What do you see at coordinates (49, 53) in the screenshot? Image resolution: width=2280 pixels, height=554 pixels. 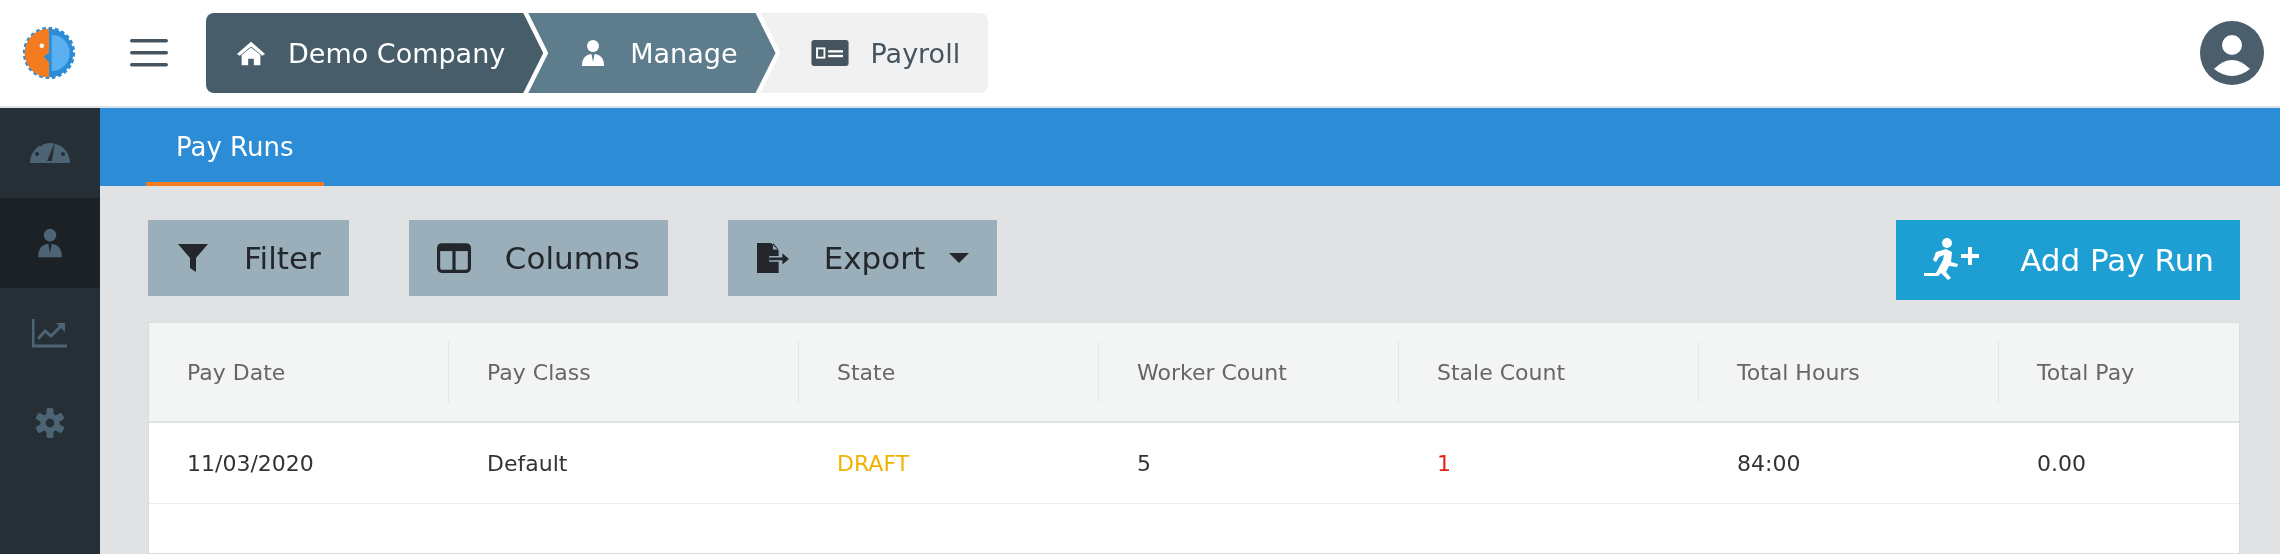 I see `logo-icon` at bounding box center [49, 53].